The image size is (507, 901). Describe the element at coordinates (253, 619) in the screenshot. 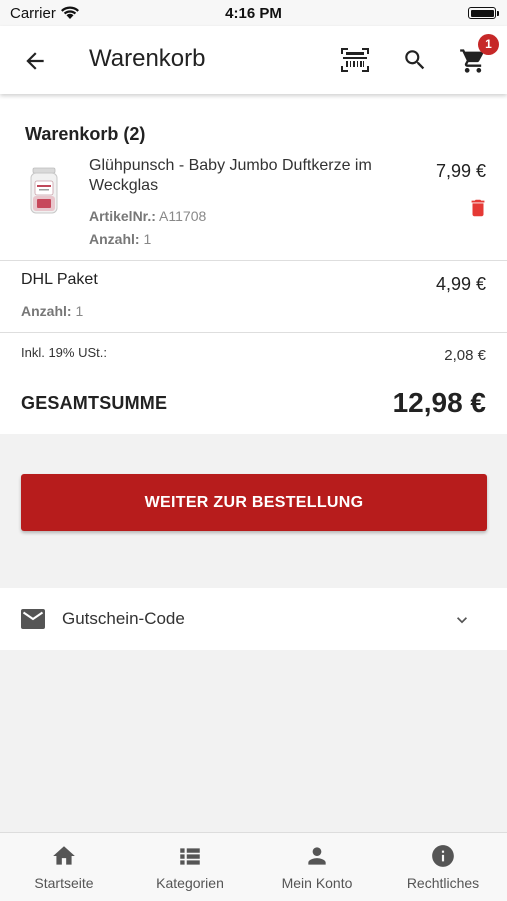

I see `voucher-code-row: Gutschein-Code` at that location.